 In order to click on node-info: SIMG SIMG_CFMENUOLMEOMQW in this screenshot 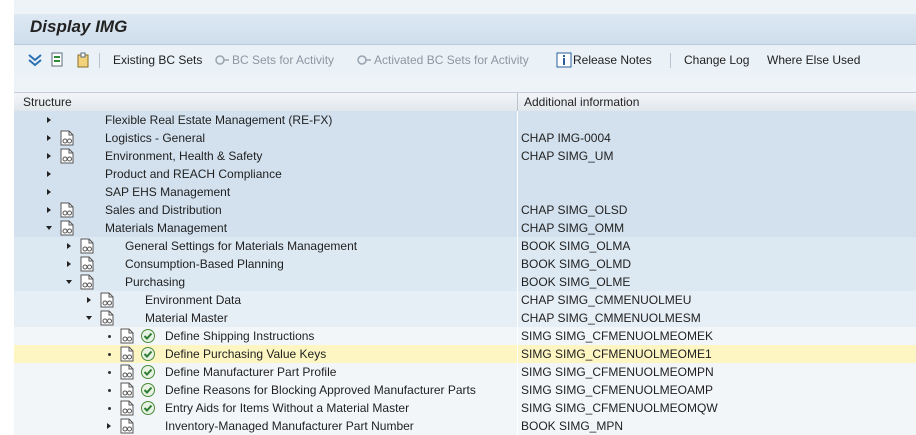, I will do `click(619, 408)`.